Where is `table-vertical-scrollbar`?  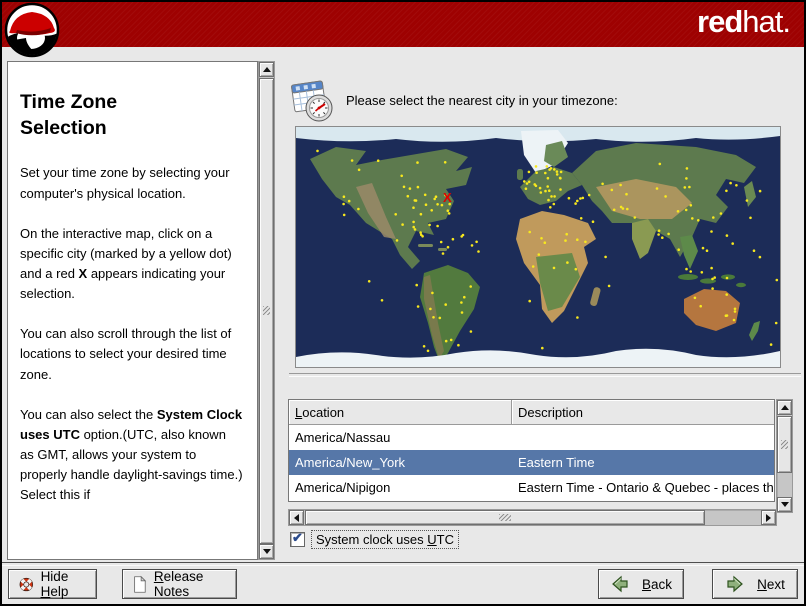
table-vertical-scrollbar is located at coordinates (784, 456).